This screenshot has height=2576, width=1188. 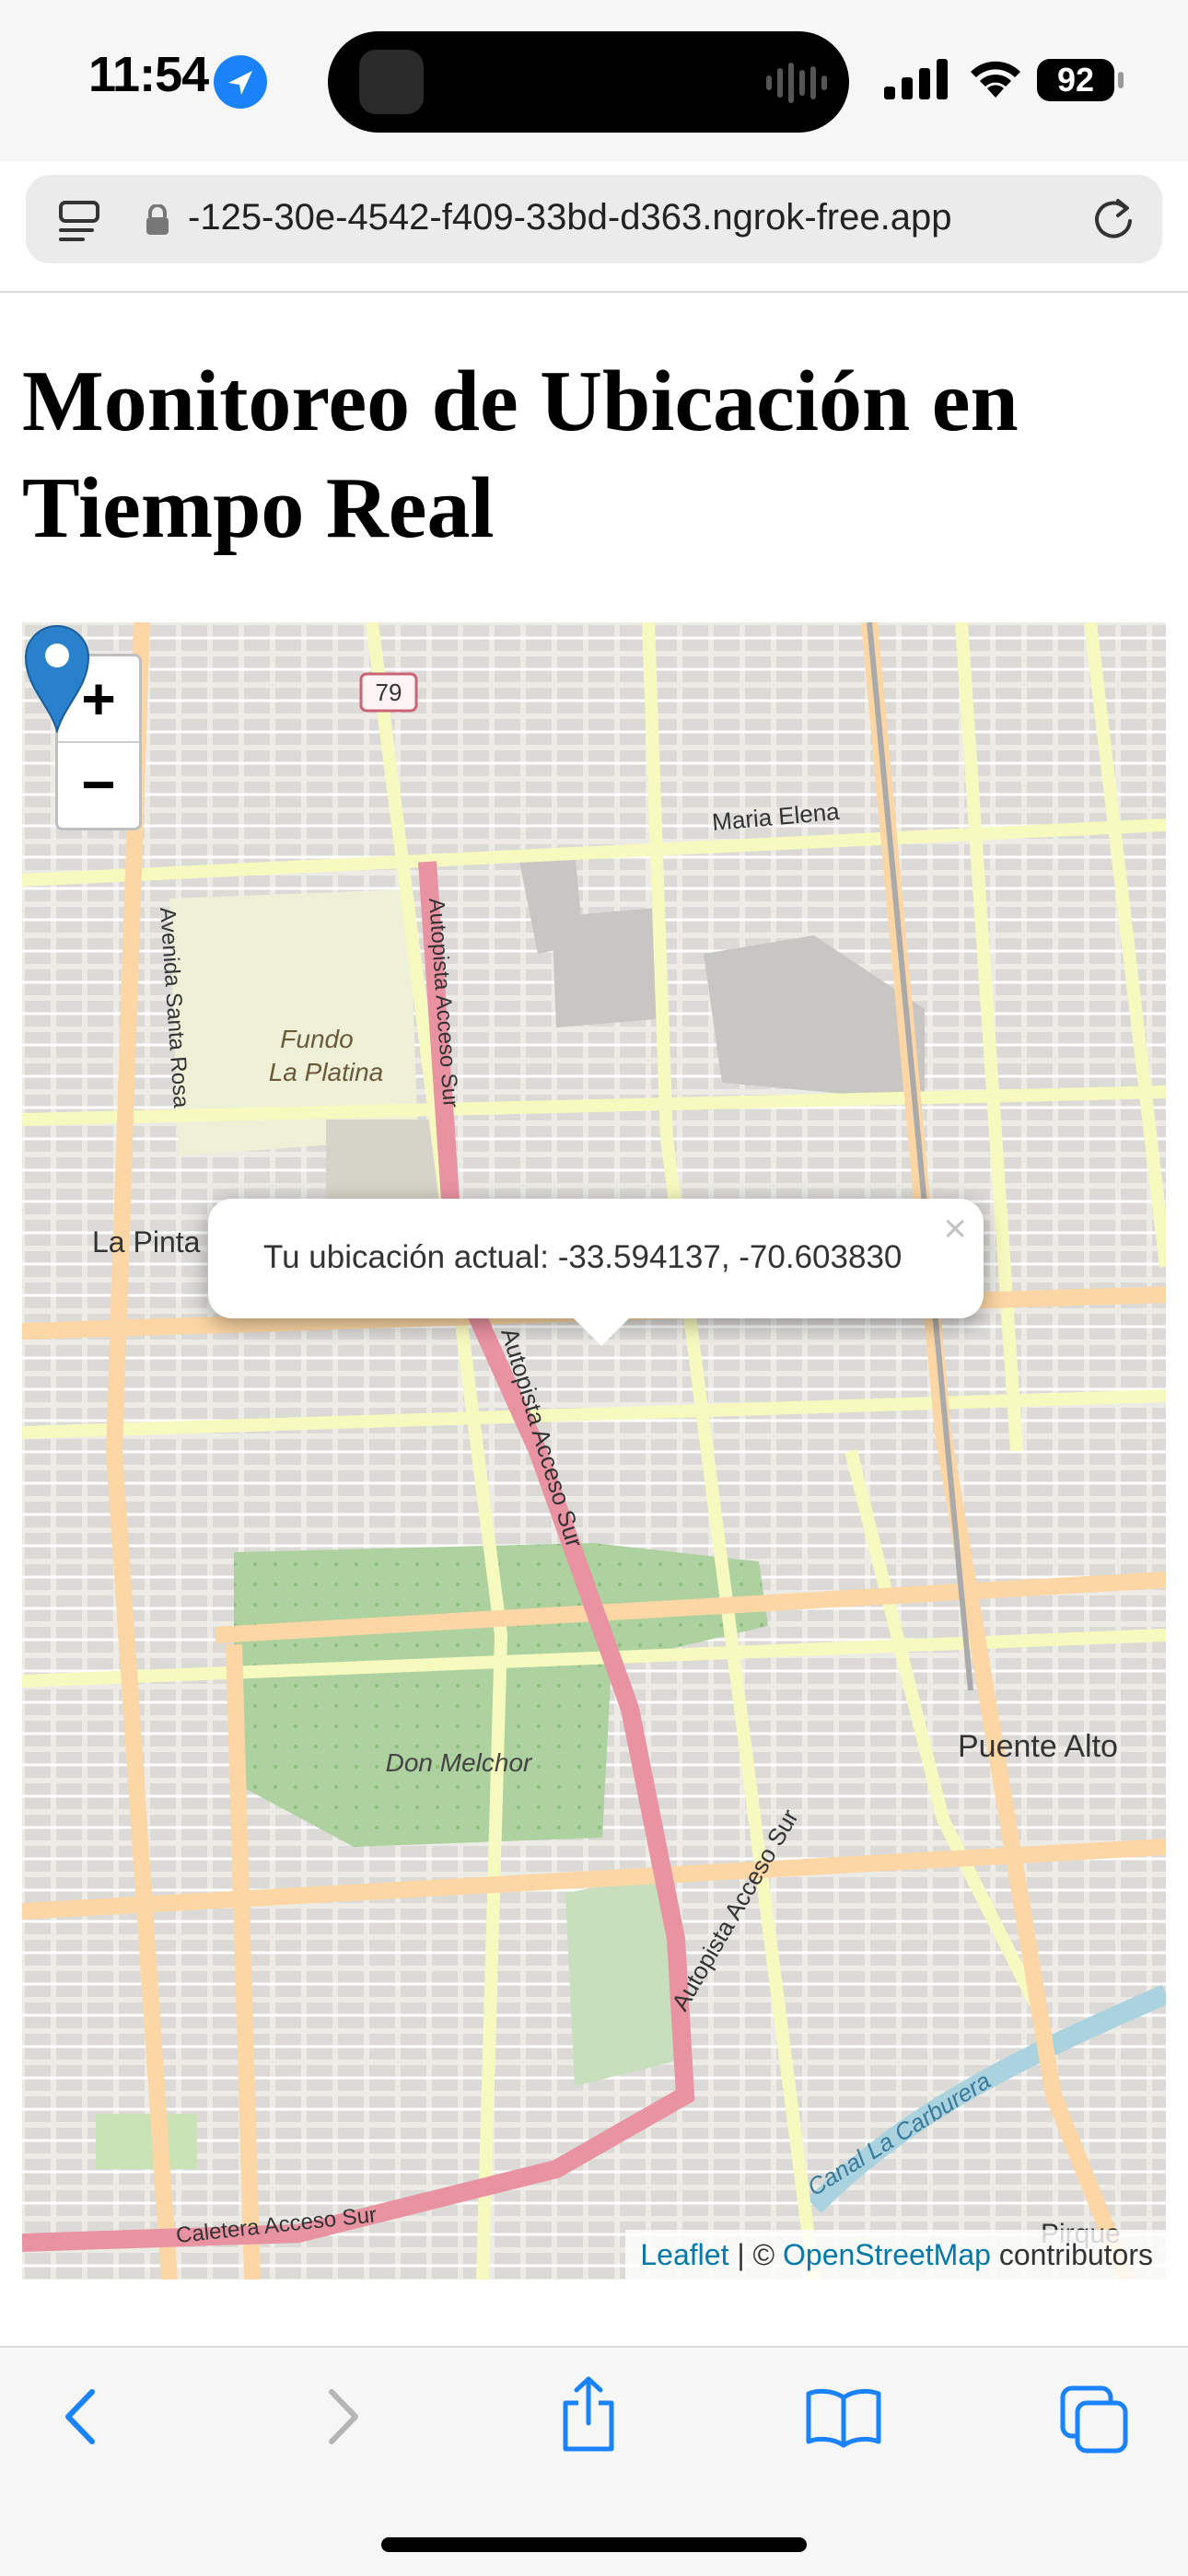 What do you see at coordinates (1075, 80) in the screenshot?
I see `battery-icon: 92` at bounding box center [1075, 80].